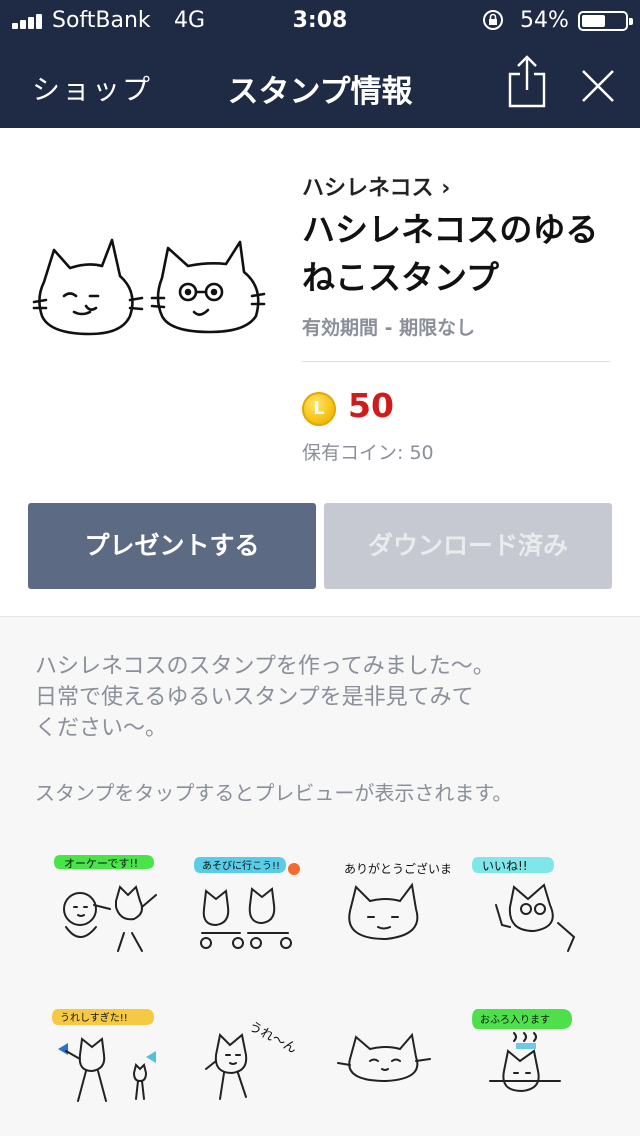 This screenshot has width=640, height=1136. What do you see at coordinates (397, 868) in the screenshot?
I see `sticker-caption: ありがとうございます!!` at bounding box center [397, 868].